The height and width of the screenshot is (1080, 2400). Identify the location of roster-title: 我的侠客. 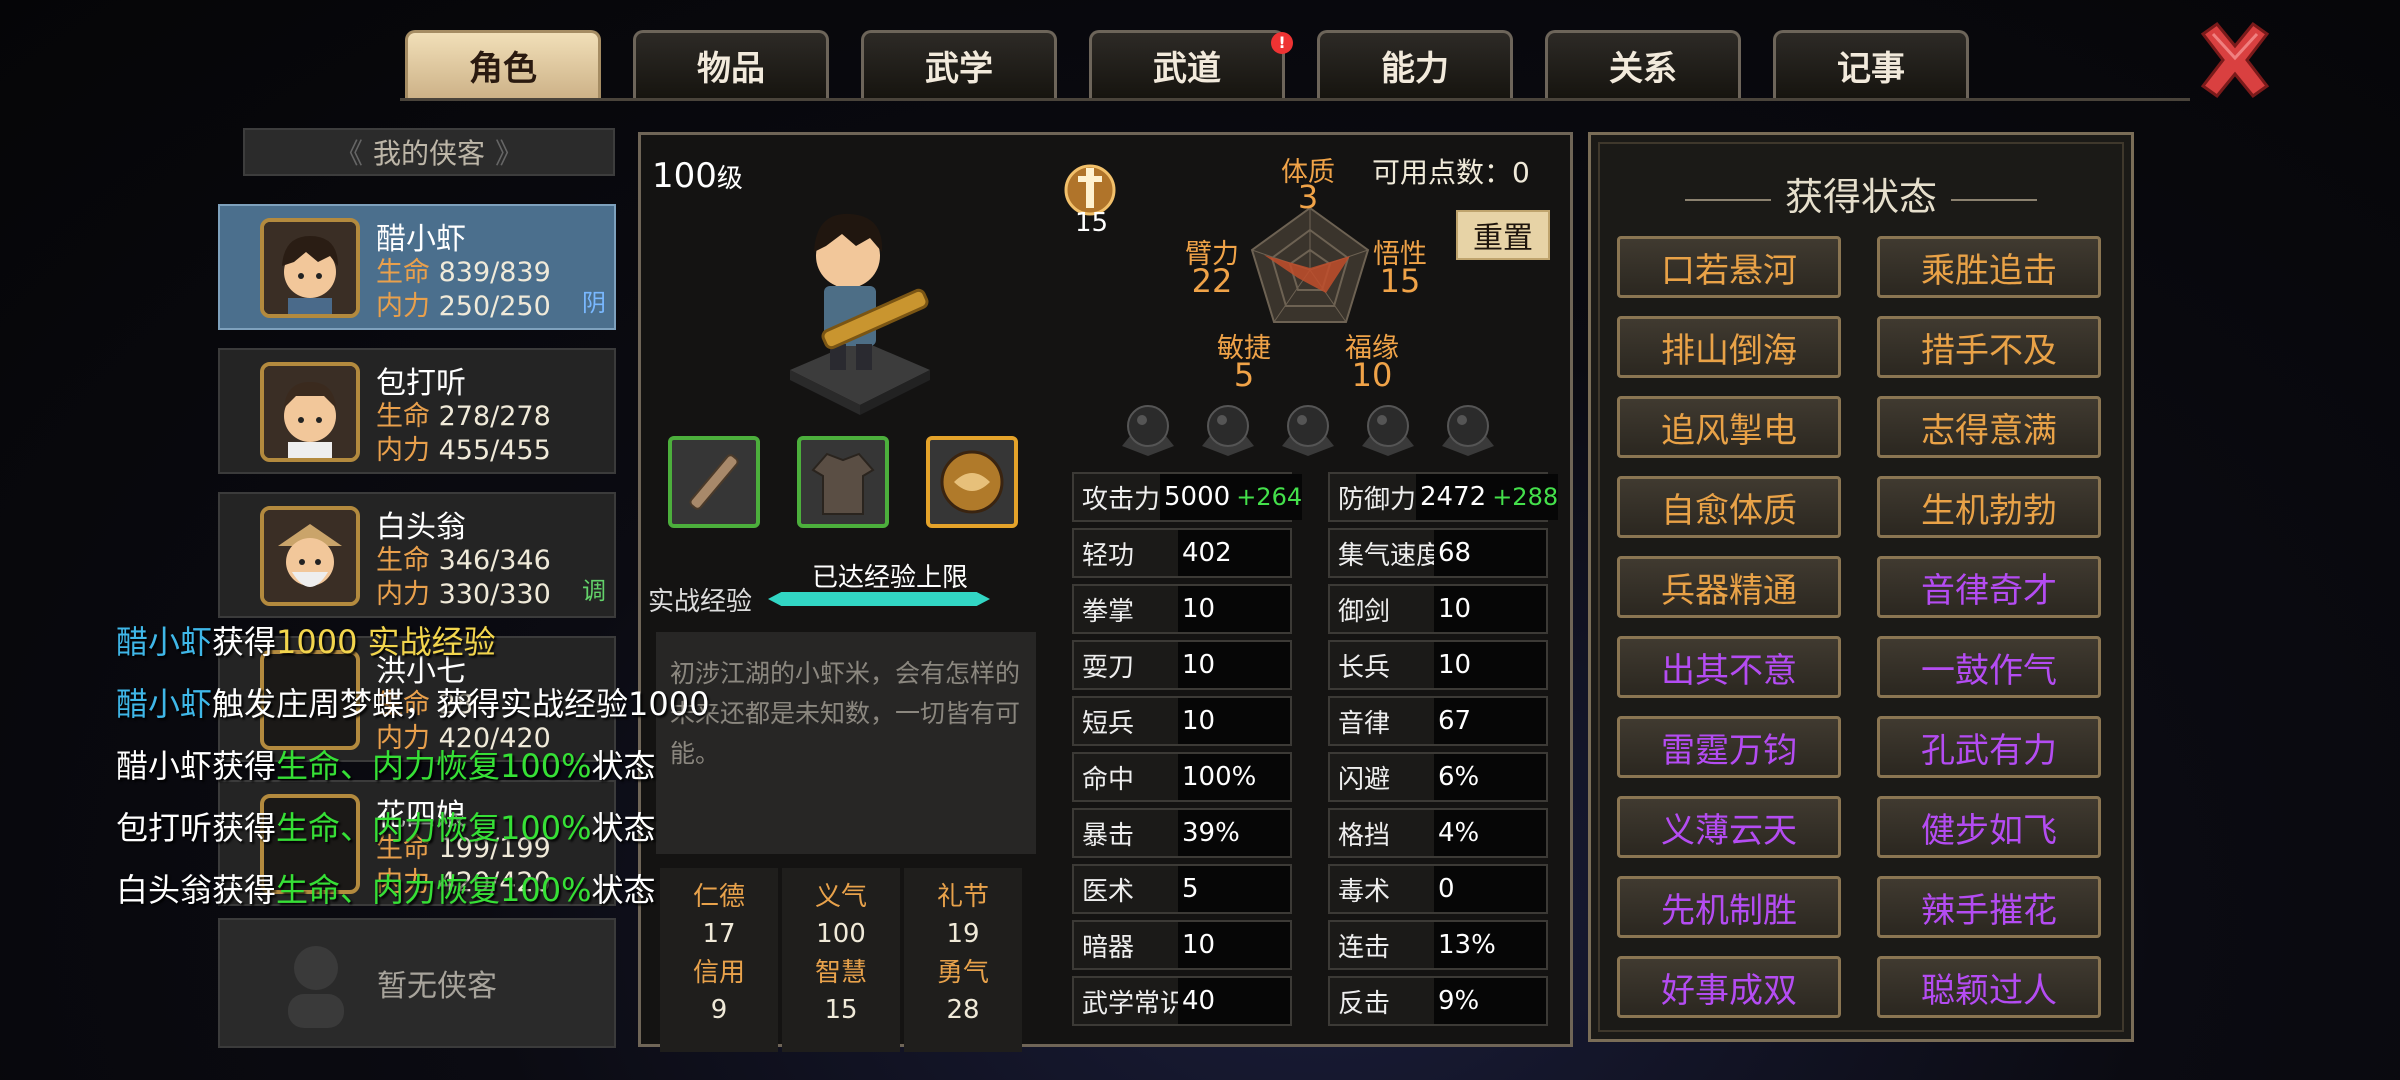
(428, 153).